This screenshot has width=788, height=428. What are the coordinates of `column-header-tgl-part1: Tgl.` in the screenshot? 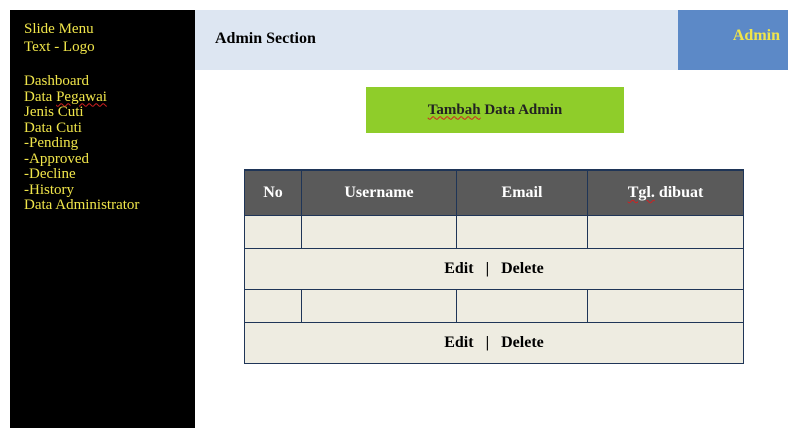 It's located at (641, 192).